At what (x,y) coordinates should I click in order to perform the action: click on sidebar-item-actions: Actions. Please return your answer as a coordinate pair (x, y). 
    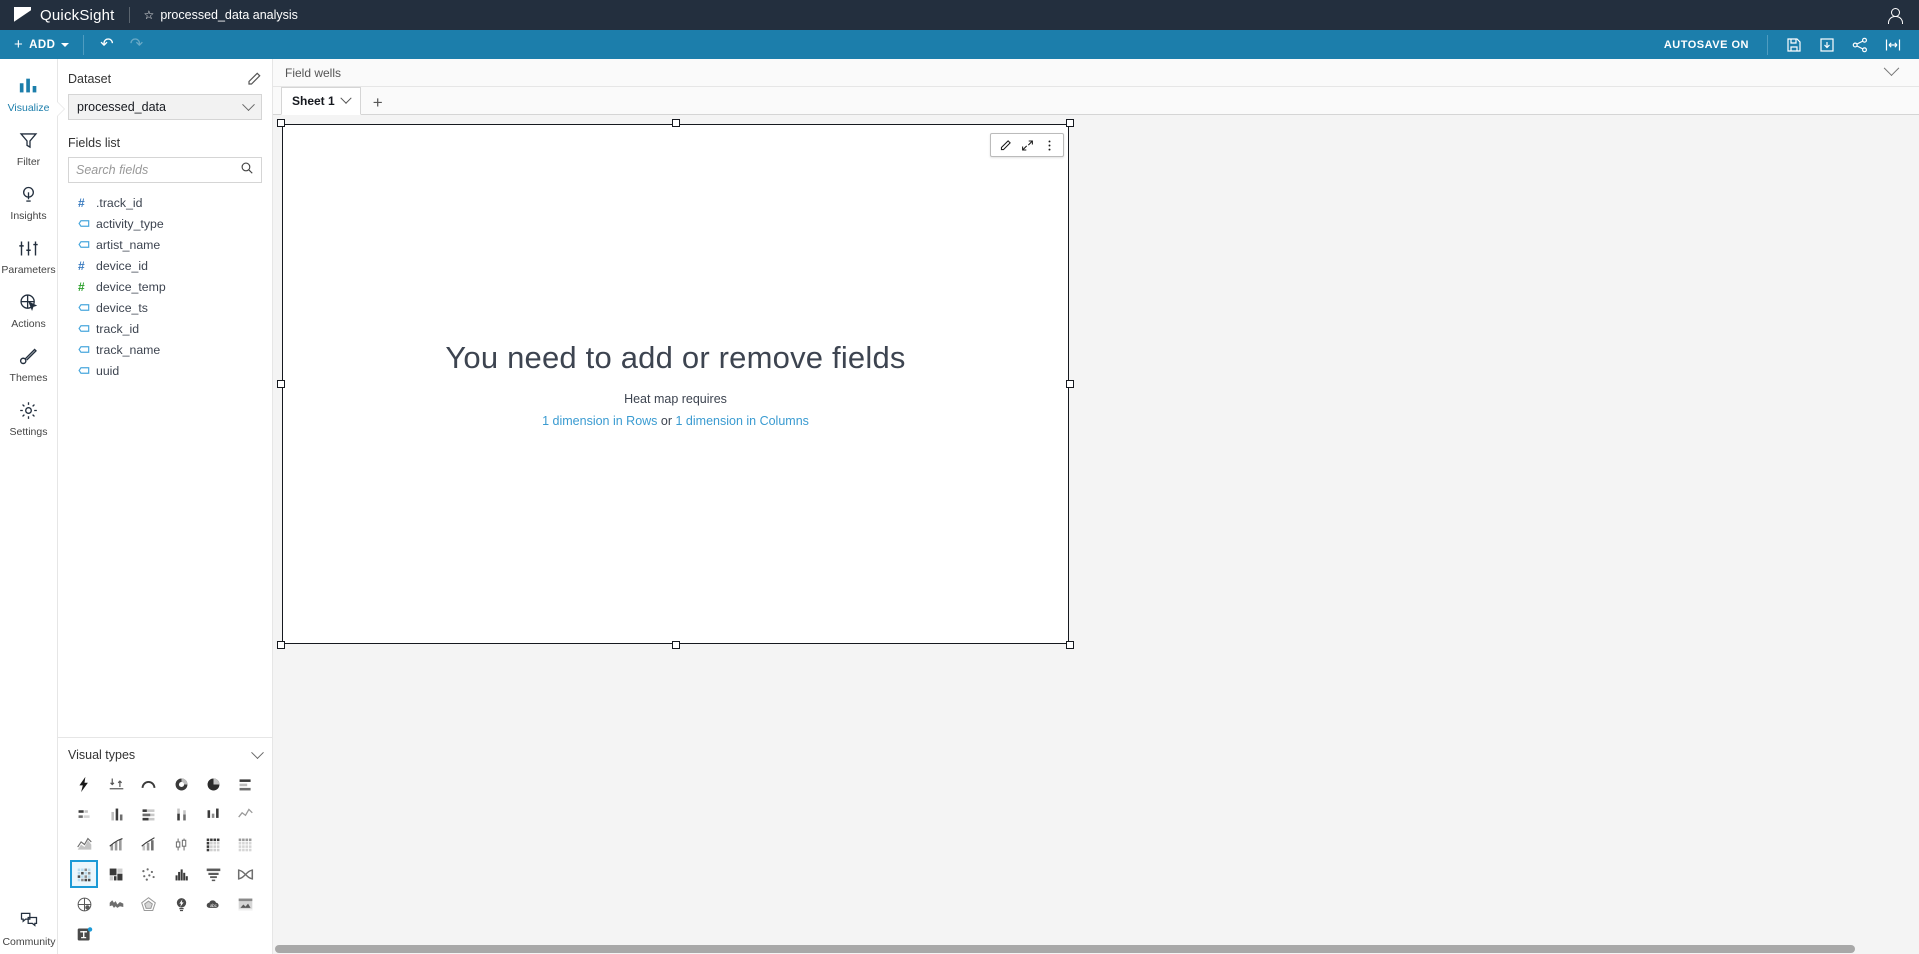
    Looking at the image, I should click on (29, 309).